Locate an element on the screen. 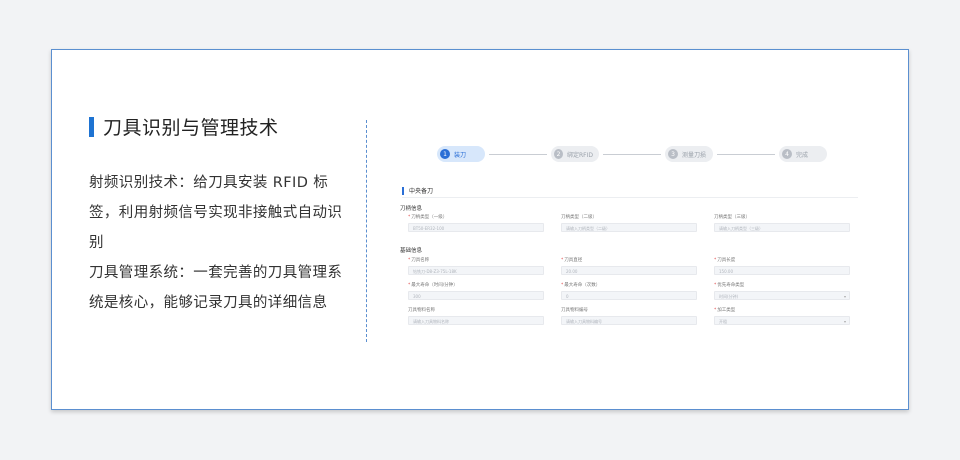  material-code-input: 请输入刀具物料编号 is located at coordinates (629, 320).